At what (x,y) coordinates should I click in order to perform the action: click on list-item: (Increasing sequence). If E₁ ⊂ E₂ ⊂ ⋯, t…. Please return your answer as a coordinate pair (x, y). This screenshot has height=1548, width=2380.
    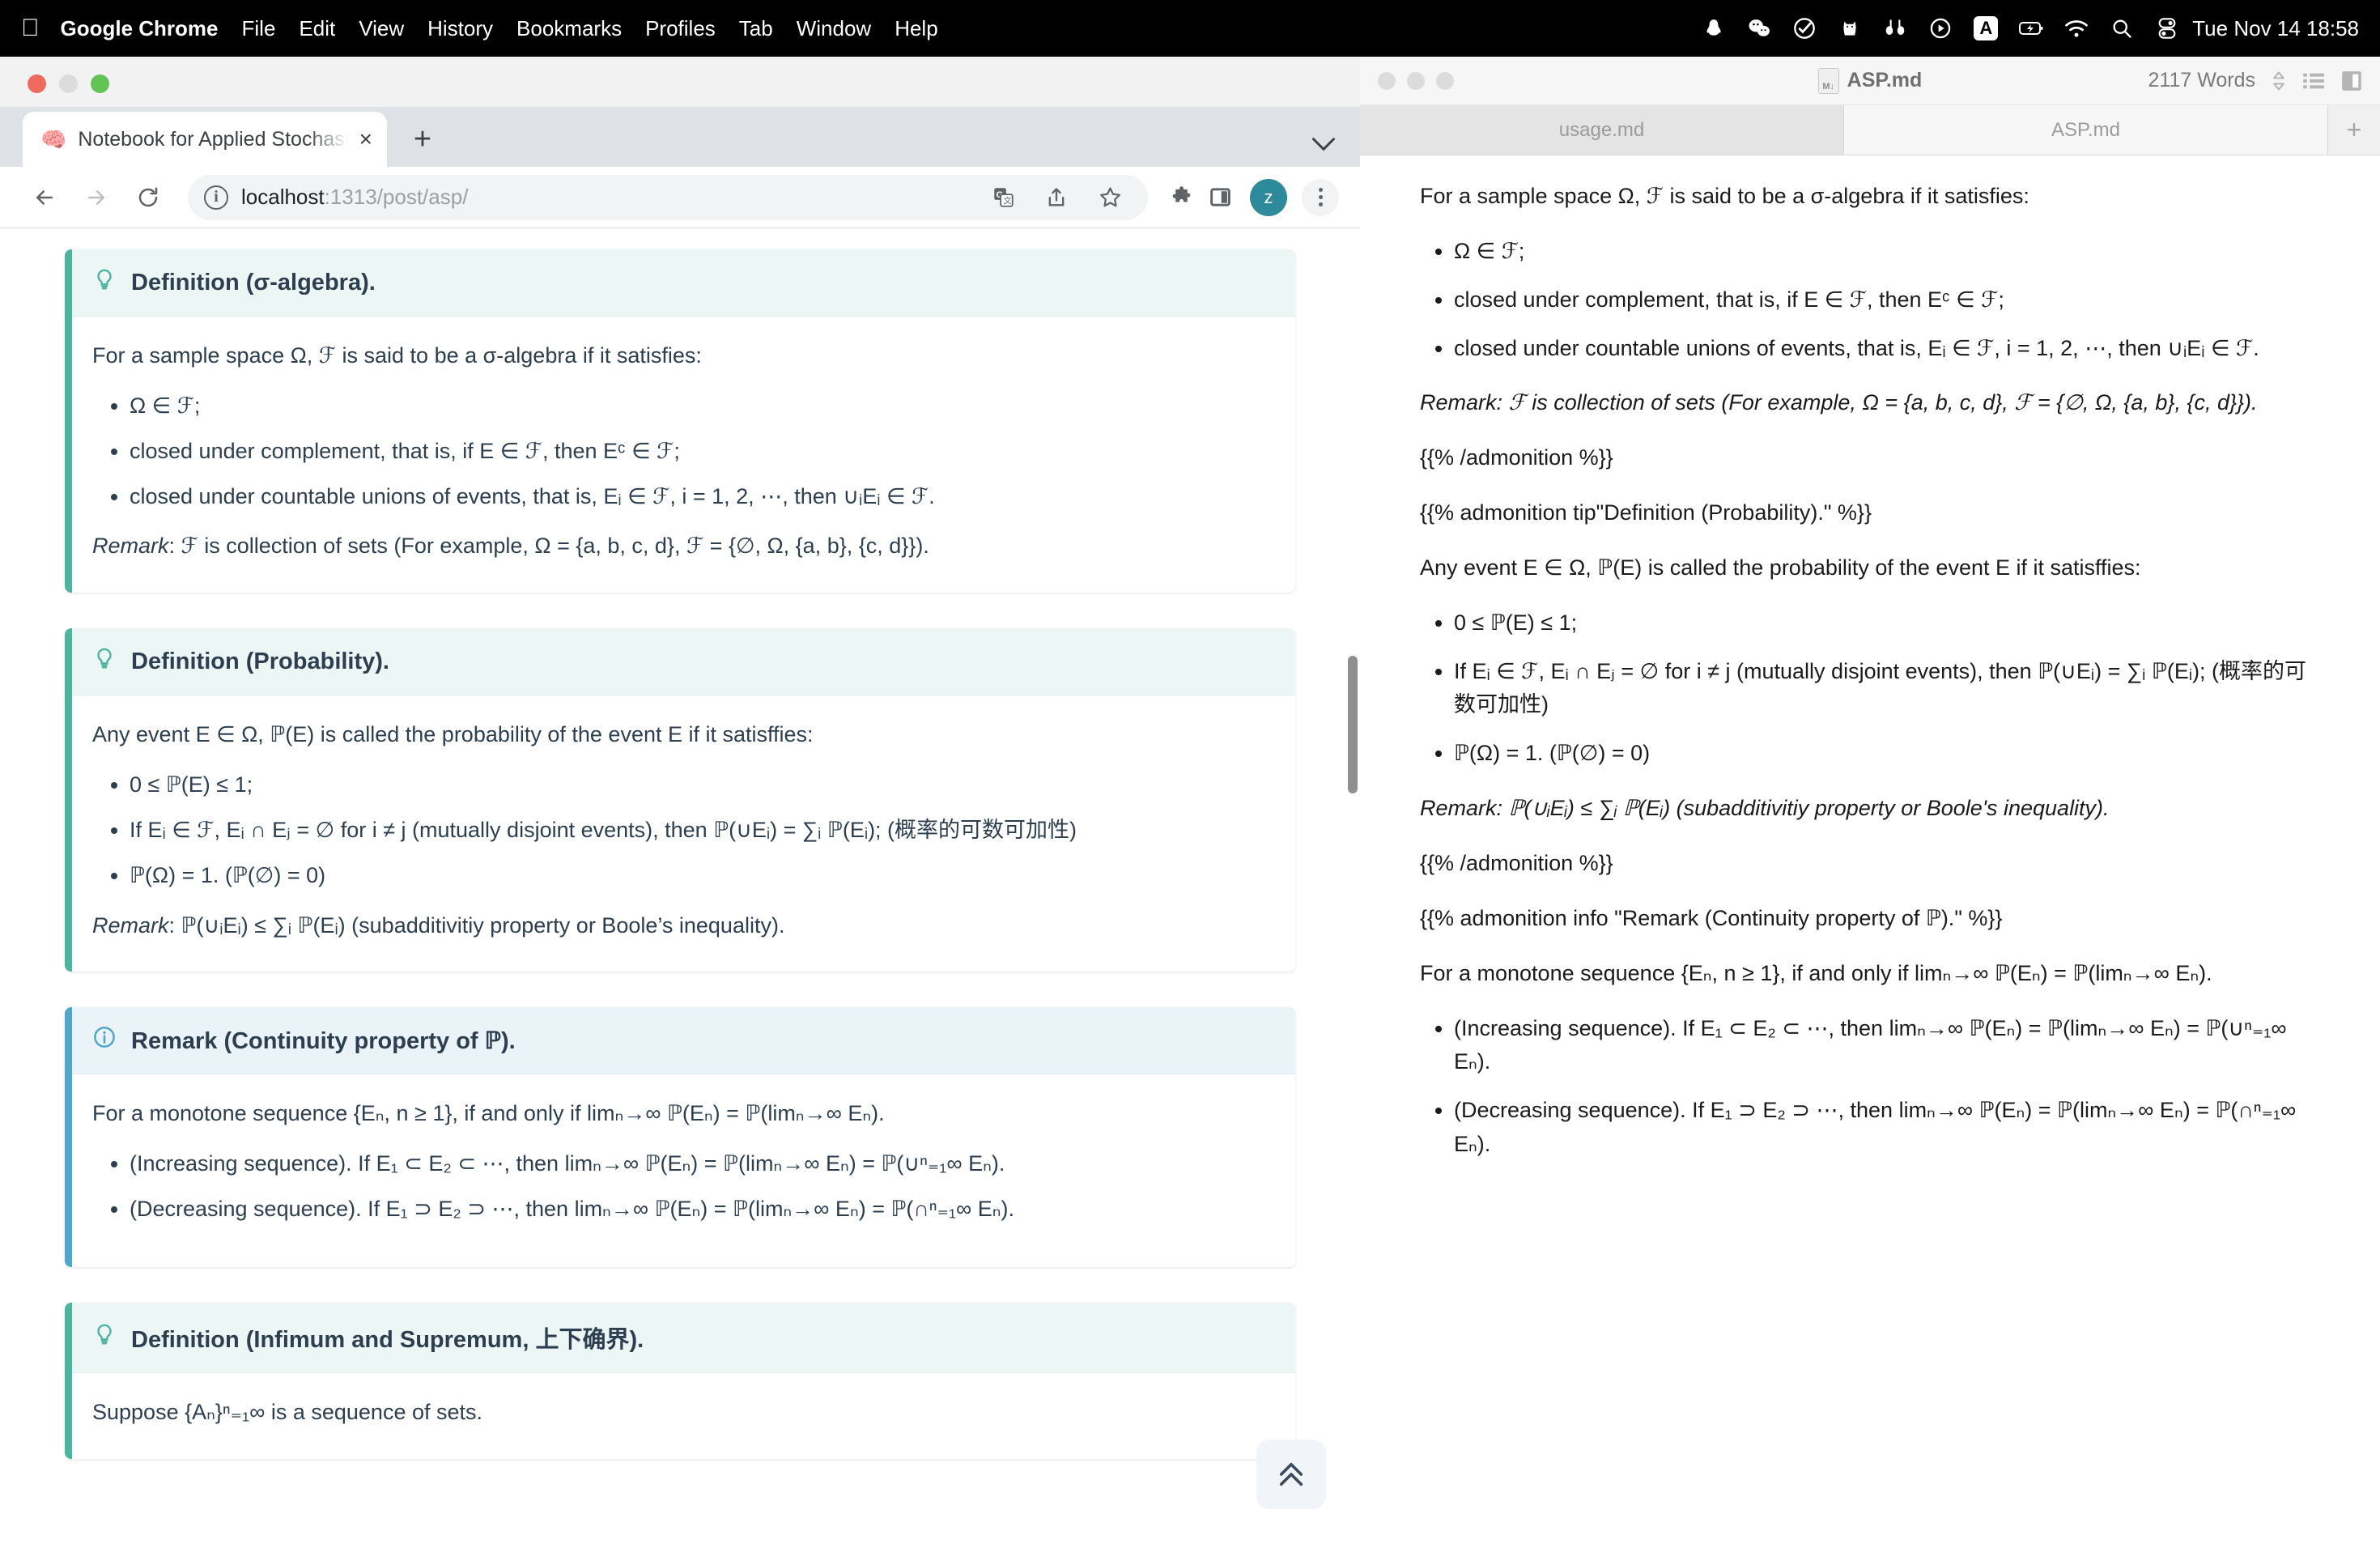
    Looking at the image, I should click on (1887, 1046).